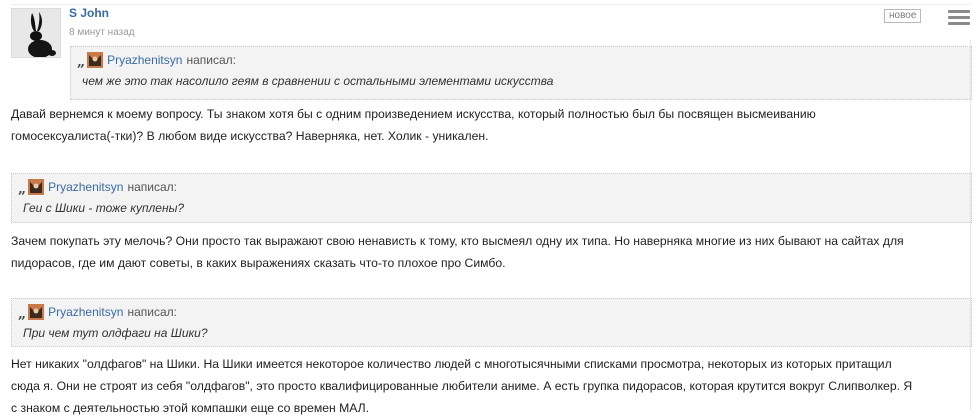  Describe the element at coordinates (972, 225) in the screenshot. I see `scrollbar-edge` at that location.